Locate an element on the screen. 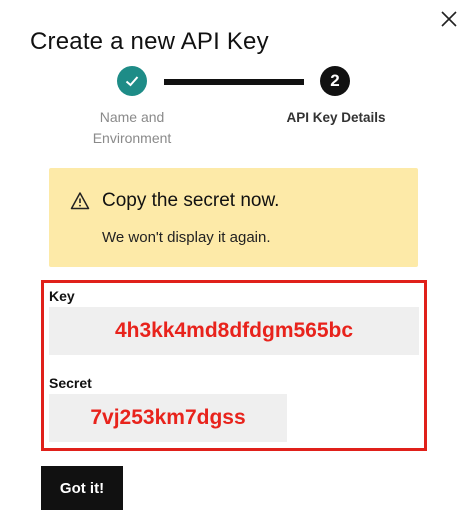 The width and height of the screenshot is (470, 530). step-1-completed-indicator is located at coordinates (132, 81).